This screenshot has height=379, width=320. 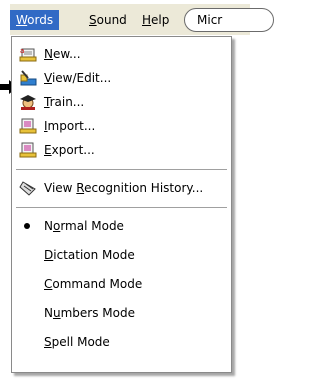 I want to click on menu-item-dictation-mode: Dictation Mode, so click(x=121, y=255).